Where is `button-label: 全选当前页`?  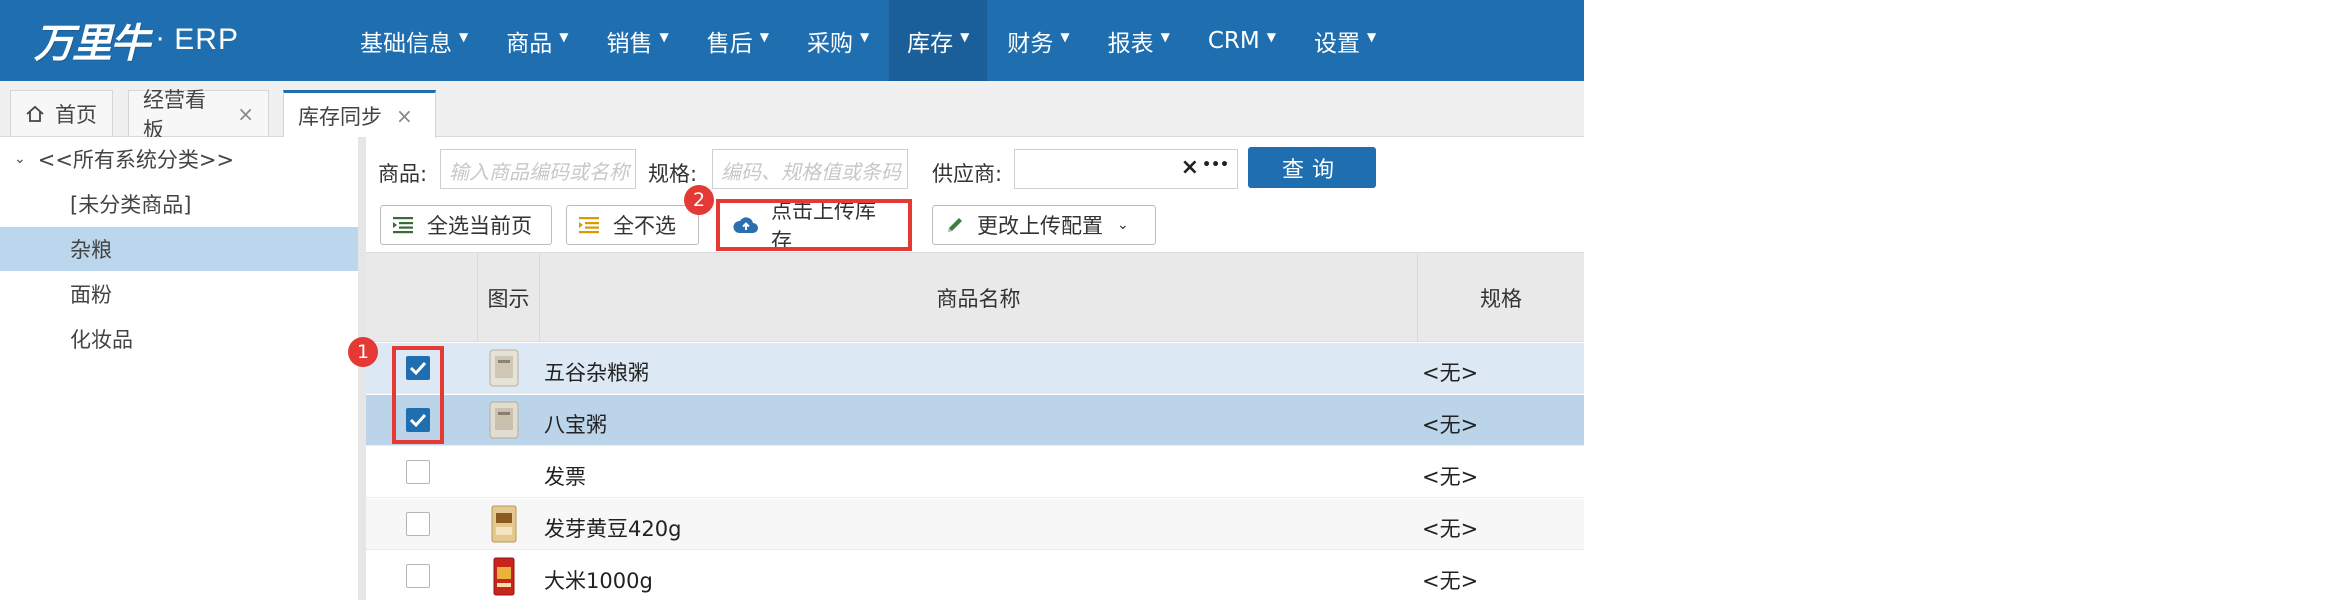 button-label: 全选当前页 is located at coordinates (479, 226).